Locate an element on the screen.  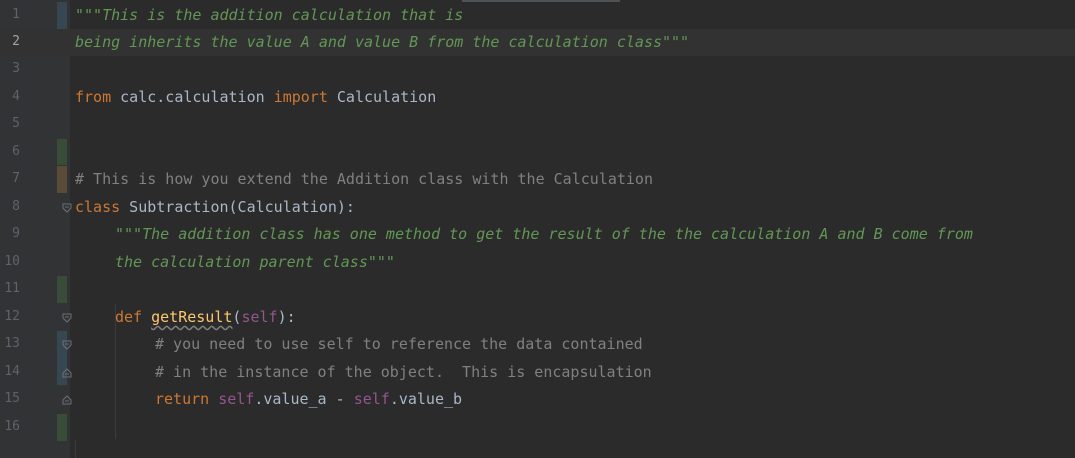
keyword-def: def is located at coordinates (129, 317).